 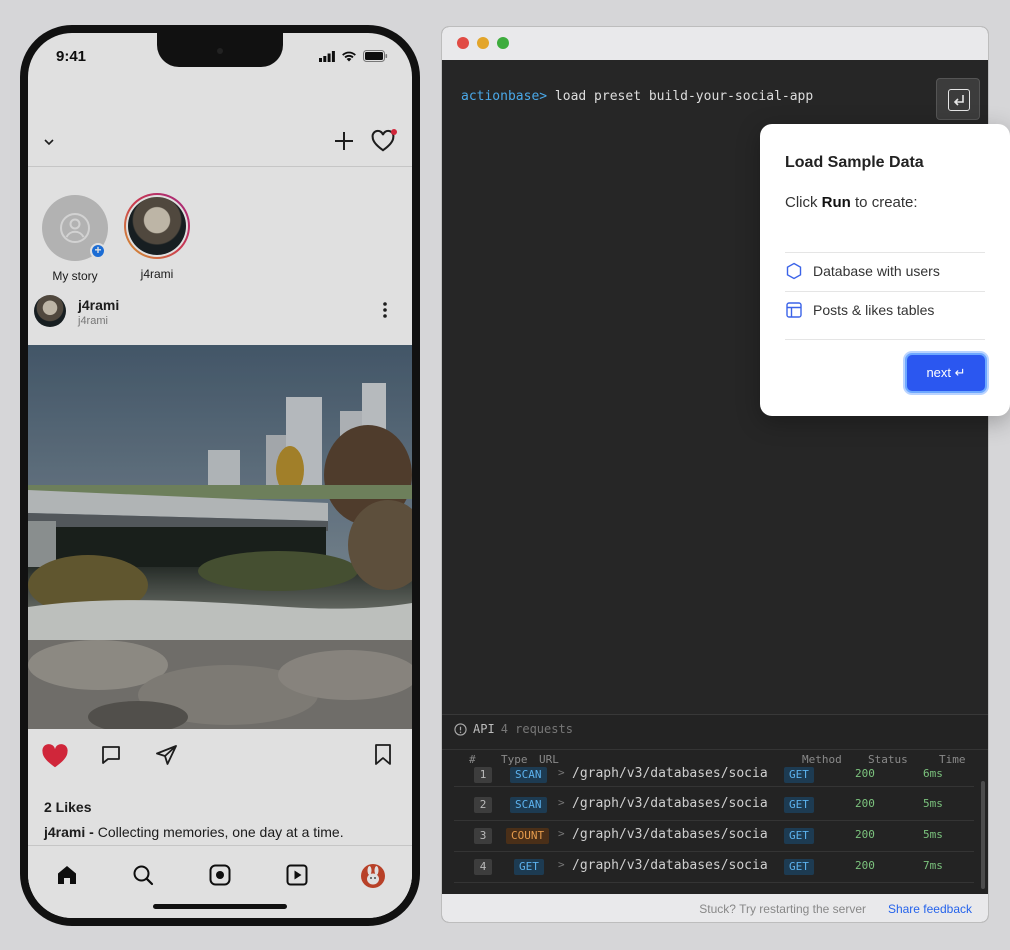 I want to click on popover-description: Click Run to create:, so click(x=851, y=202).